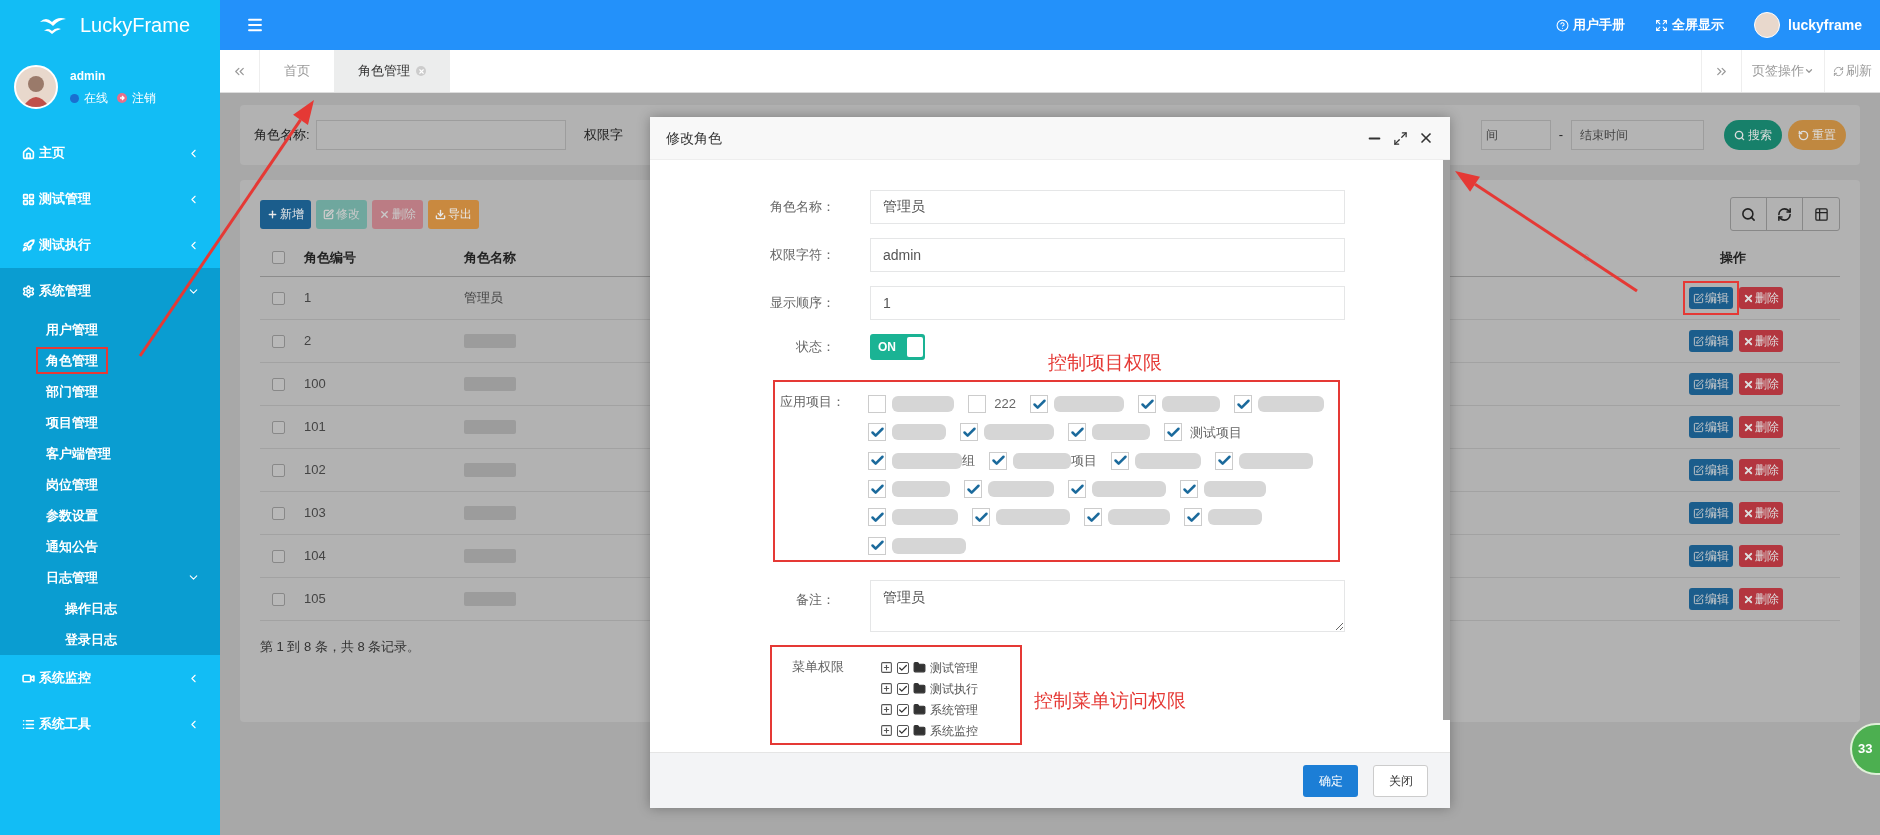 The width and height of the screenshot is (1880, 835). I want to click on table-cell-text: 2, so click(308, 341).